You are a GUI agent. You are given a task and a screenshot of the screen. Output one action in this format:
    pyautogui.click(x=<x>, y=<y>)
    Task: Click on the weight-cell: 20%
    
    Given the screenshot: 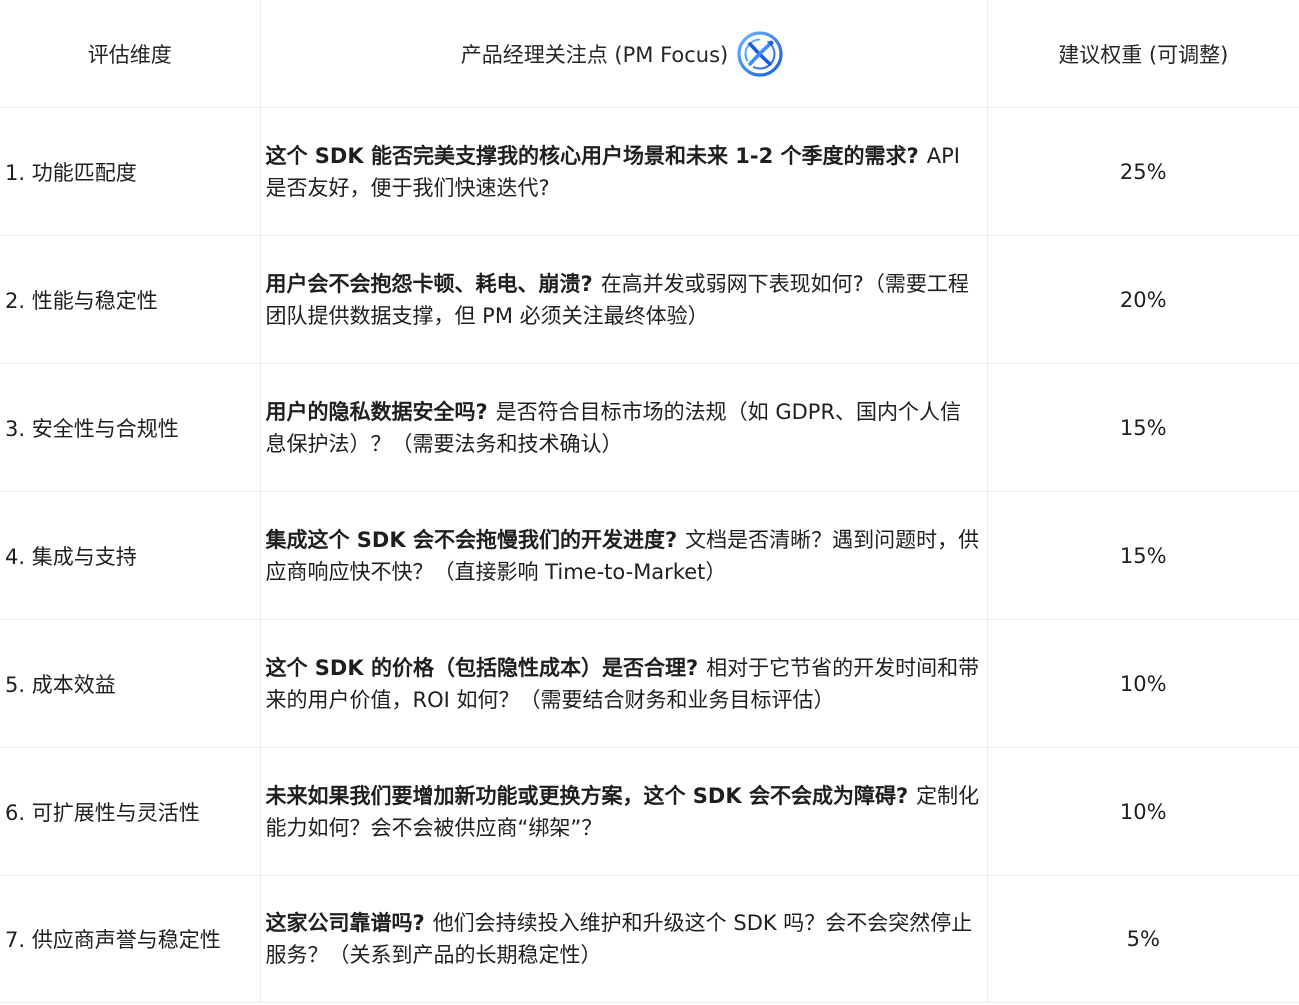 What is the action you would take?
    pyautogui.click(x=1142, y=299)
    